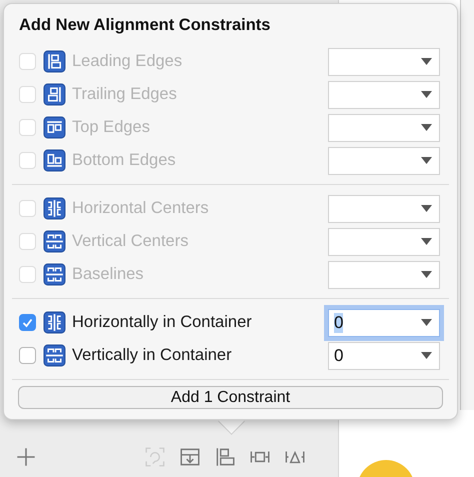  I want to click on constraint-label: Bottom Edges, so click(124, 160).